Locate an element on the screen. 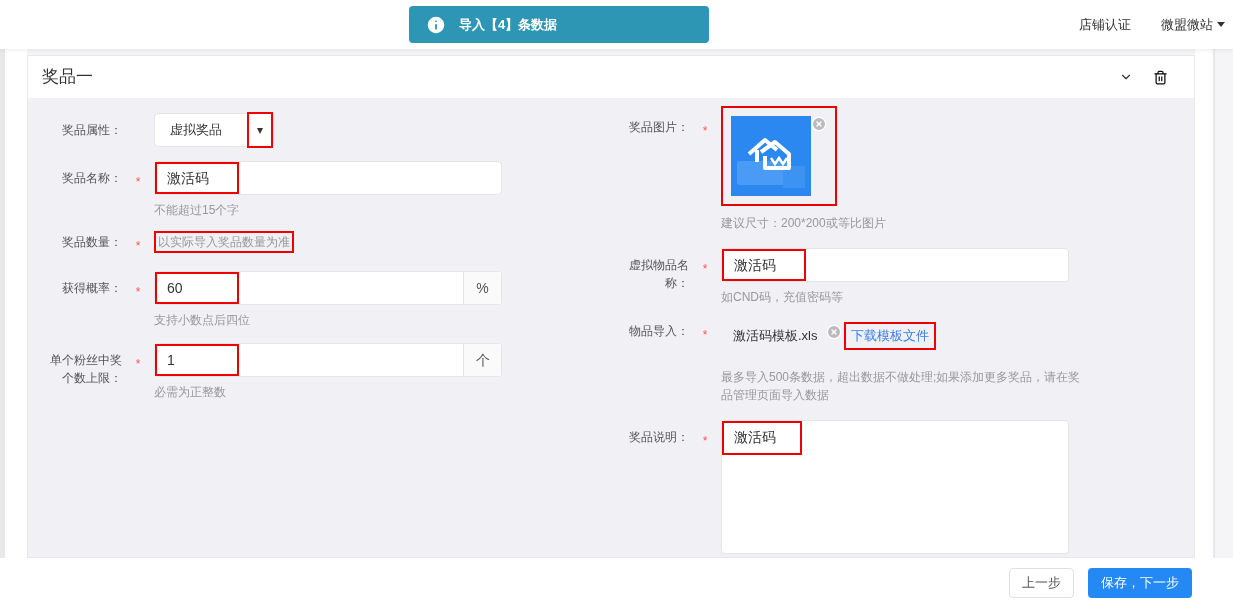 This screenshot has width=1233, height=608. info-icon is located at coordinates (436, 24).